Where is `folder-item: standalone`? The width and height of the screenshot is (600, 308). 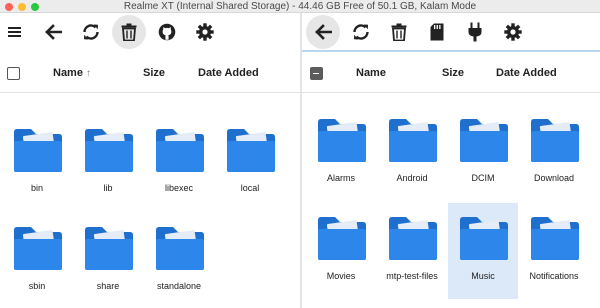
folder-item: standalone is located at coordinates (179, 260).